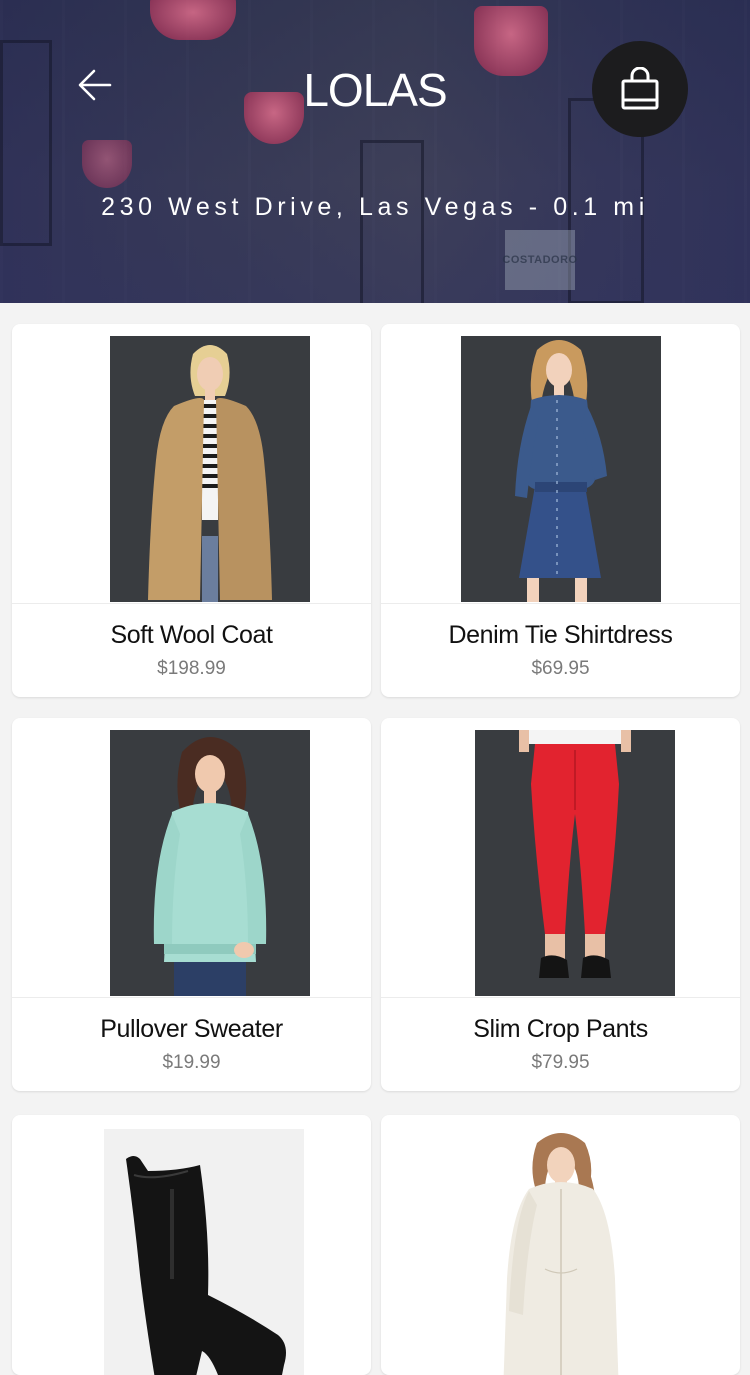 The height and width of the screenshot is (1375, 750). What do you see at coordinates (560, 1062) in the screenshot?
I see `product-price: $79.95` at bounding box center [560, 1062].